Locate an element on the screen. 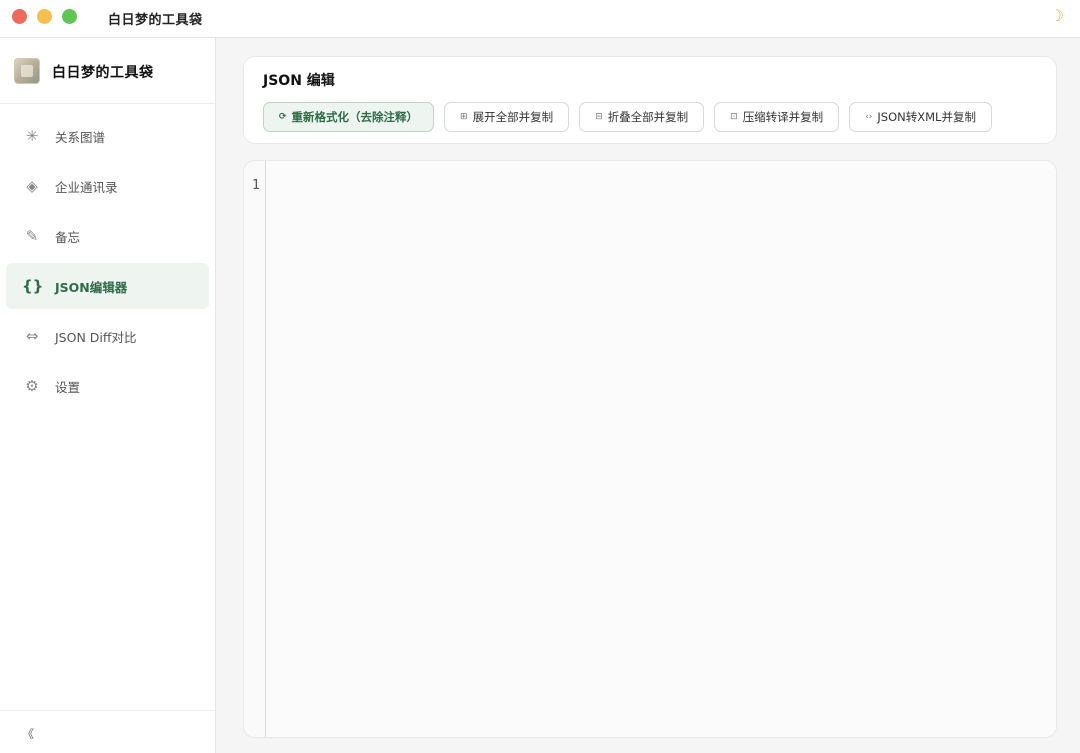 This screenshot has width=1080, height=753. diamond-icon: ◈ is located at coordinates (32, 186).